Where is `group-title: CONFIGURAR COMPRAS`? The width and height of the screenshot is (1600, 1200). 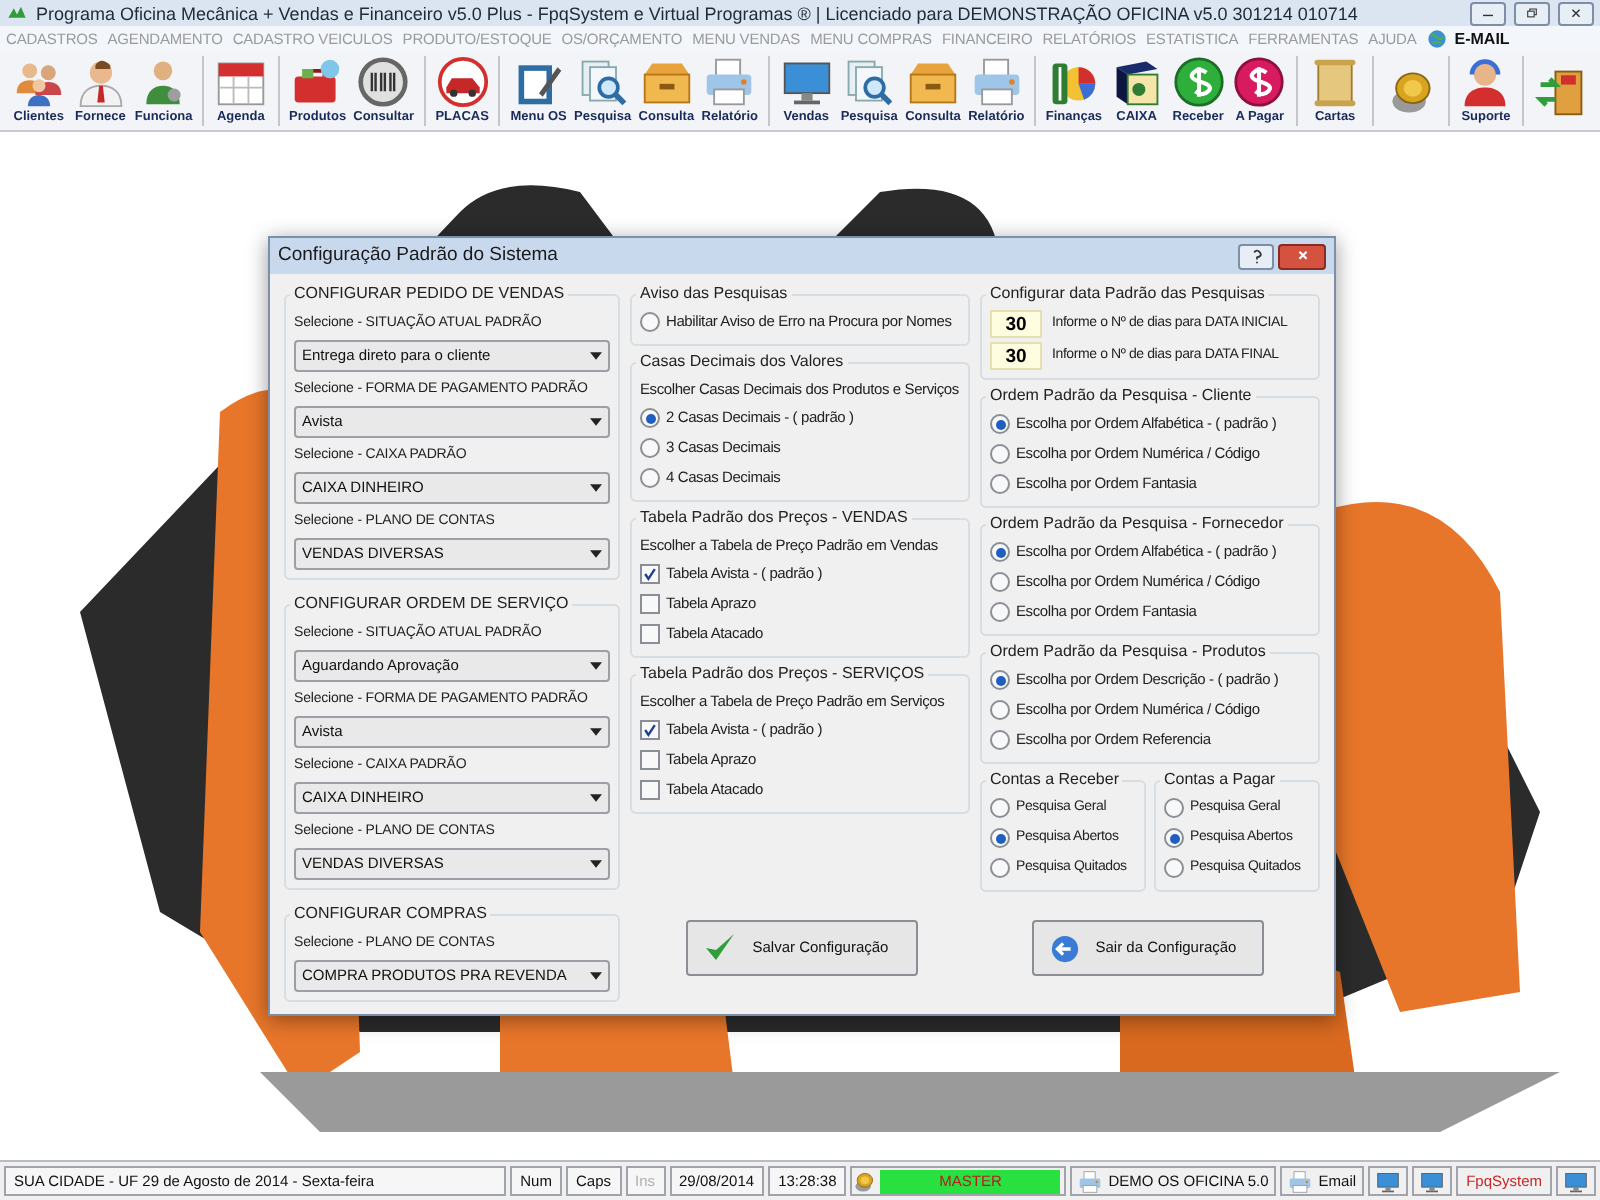 group-title: CONFIGURAR COMPRAS is located at coordinates (390, 914).